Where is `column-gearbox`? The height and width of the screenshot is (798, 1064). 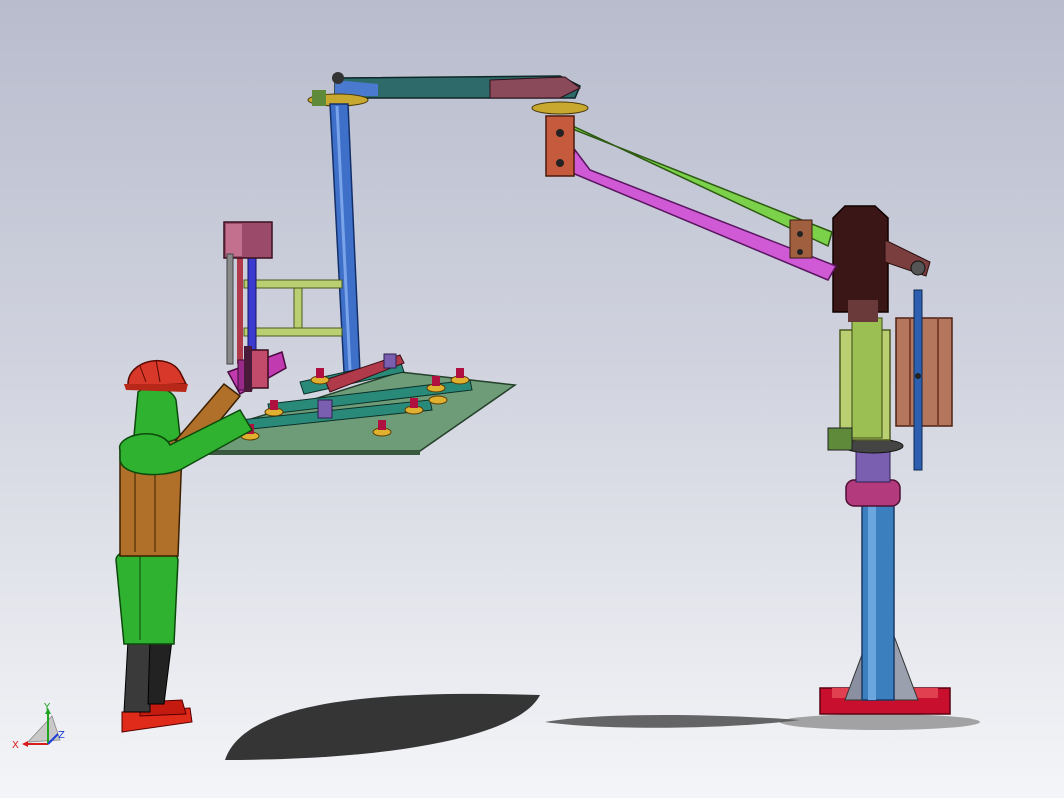
column-gearbox is located at coordinates (859, 384).